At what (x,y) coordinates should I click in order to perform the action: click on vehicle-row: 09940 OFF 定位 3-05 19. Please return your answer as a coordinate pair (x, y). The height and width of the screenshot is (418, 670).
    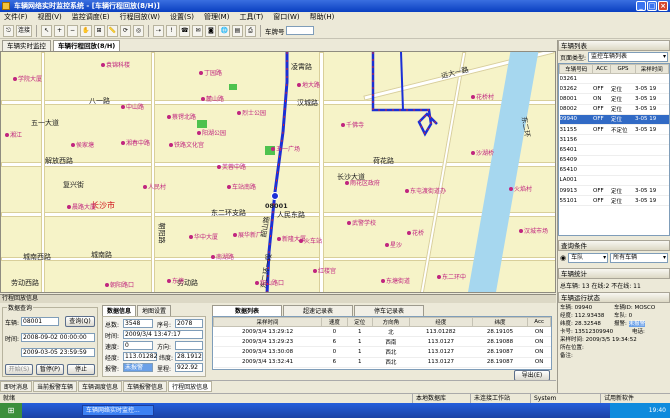
    Looking at the image, I should click on (614, 119).